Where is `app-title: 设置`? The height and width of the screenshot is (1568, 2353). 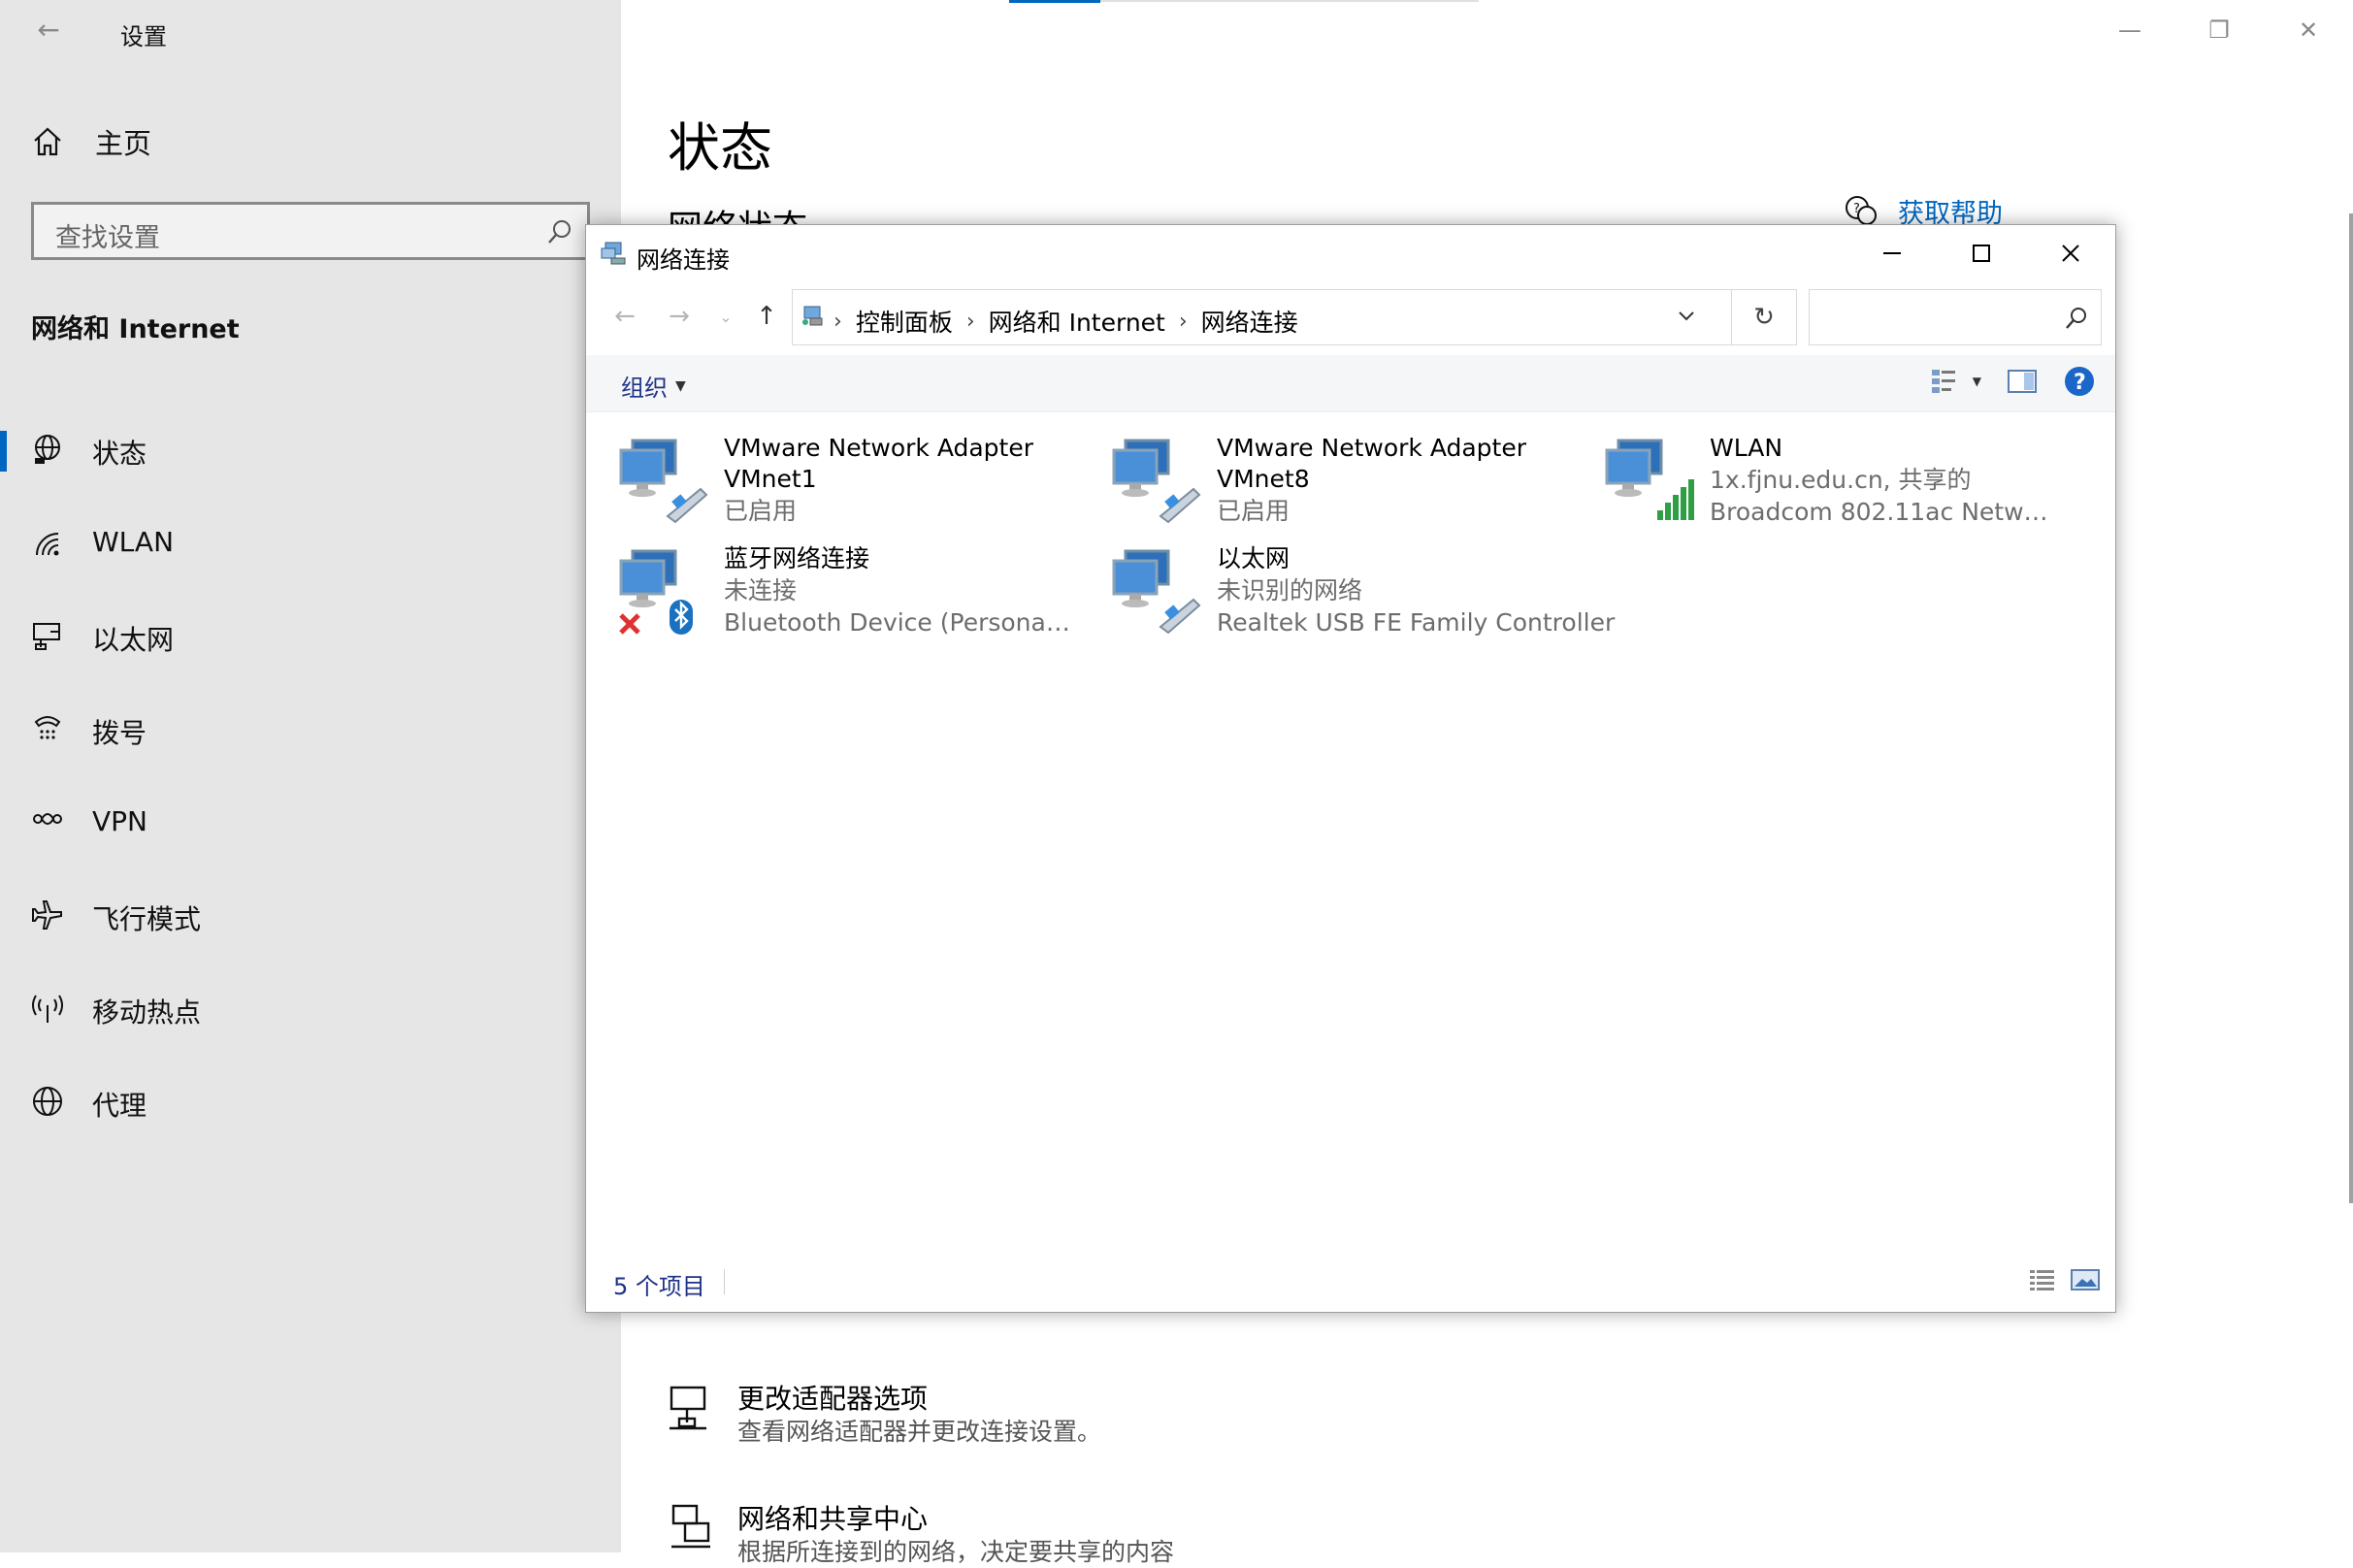 app-title: 设置 is located at coordinates (143, 36).